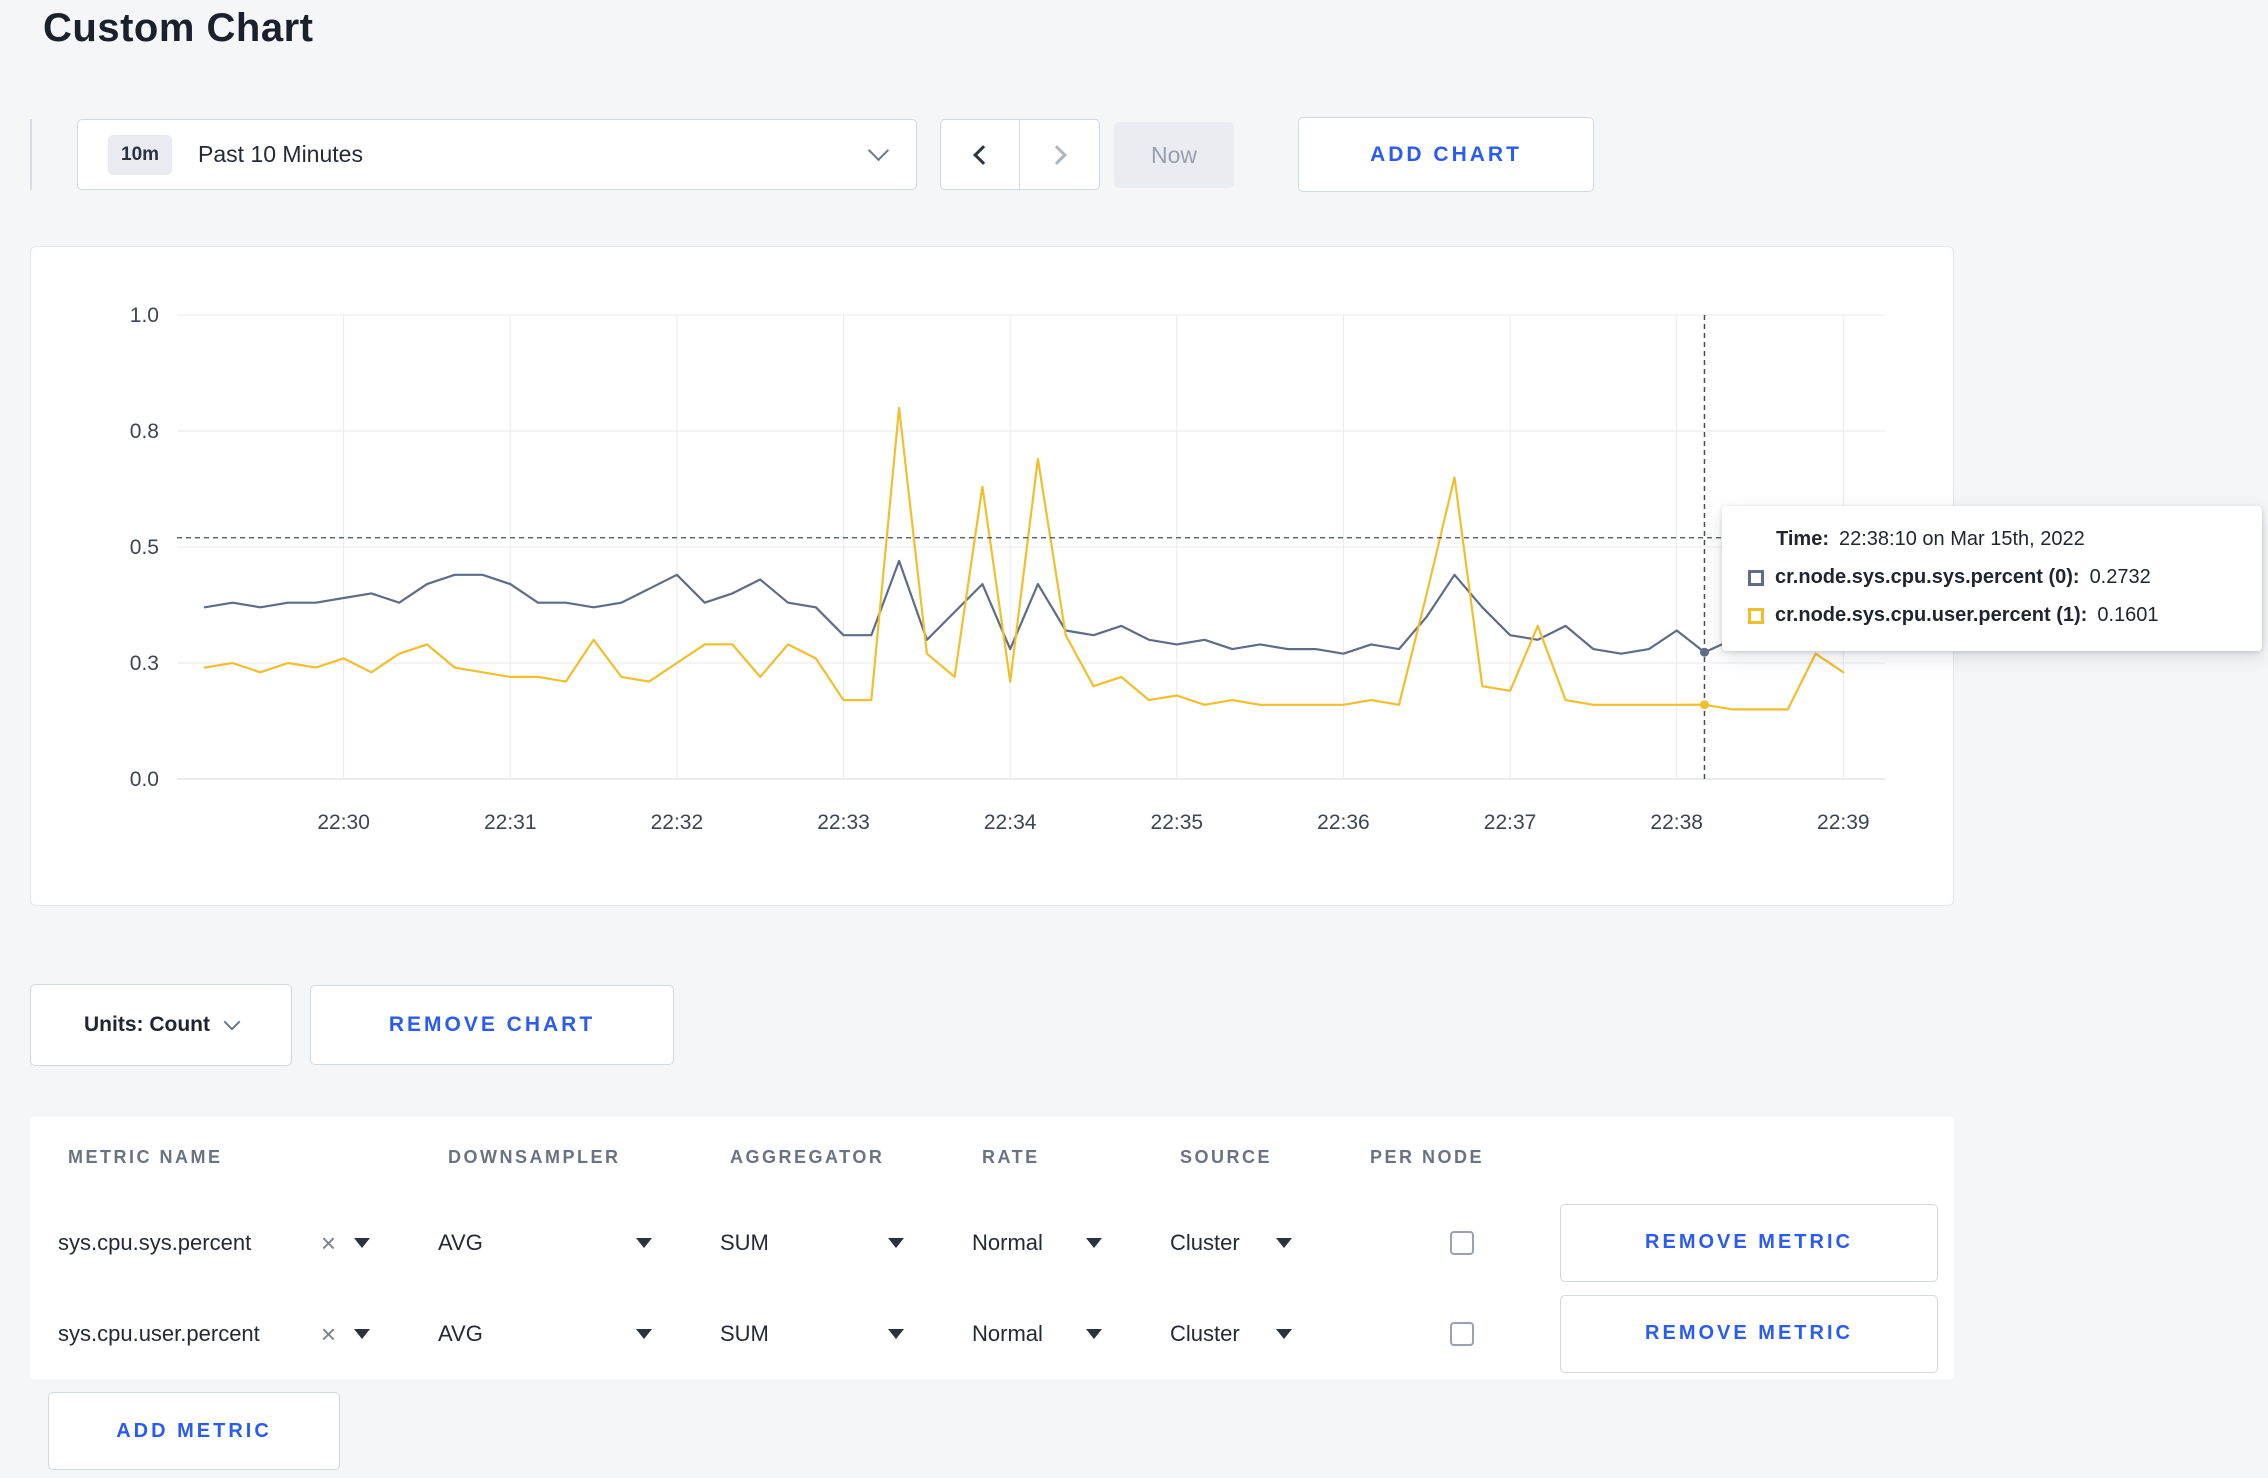  What do you see at coordinates (159, 1333) in the screenshot?
I see `metric-name-value: sys.cpu.user.percent` at bounding box center [159, 1333].